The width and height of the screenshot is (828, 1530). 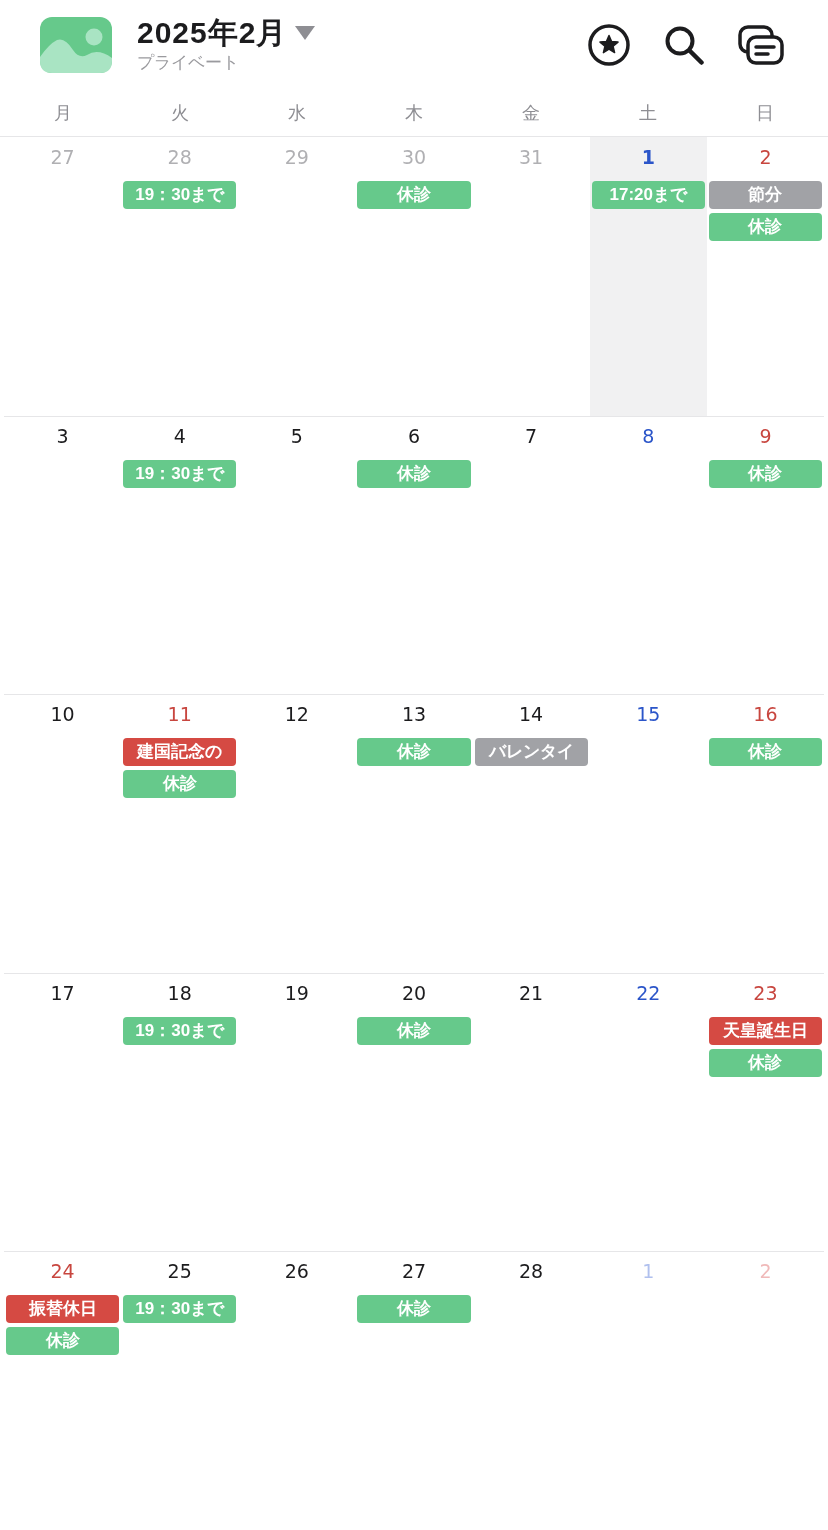 I want to click on day-cell: 7, so click(x=531, y=555).